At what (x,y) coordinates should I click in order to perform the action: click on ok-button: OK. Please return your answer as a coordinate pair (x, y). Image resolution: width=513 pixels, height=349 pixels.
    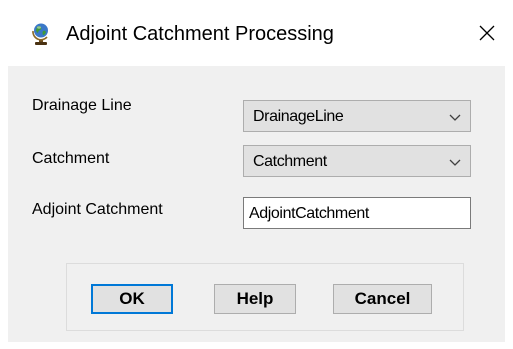
    Looking at the image, I should click on (132, 299).